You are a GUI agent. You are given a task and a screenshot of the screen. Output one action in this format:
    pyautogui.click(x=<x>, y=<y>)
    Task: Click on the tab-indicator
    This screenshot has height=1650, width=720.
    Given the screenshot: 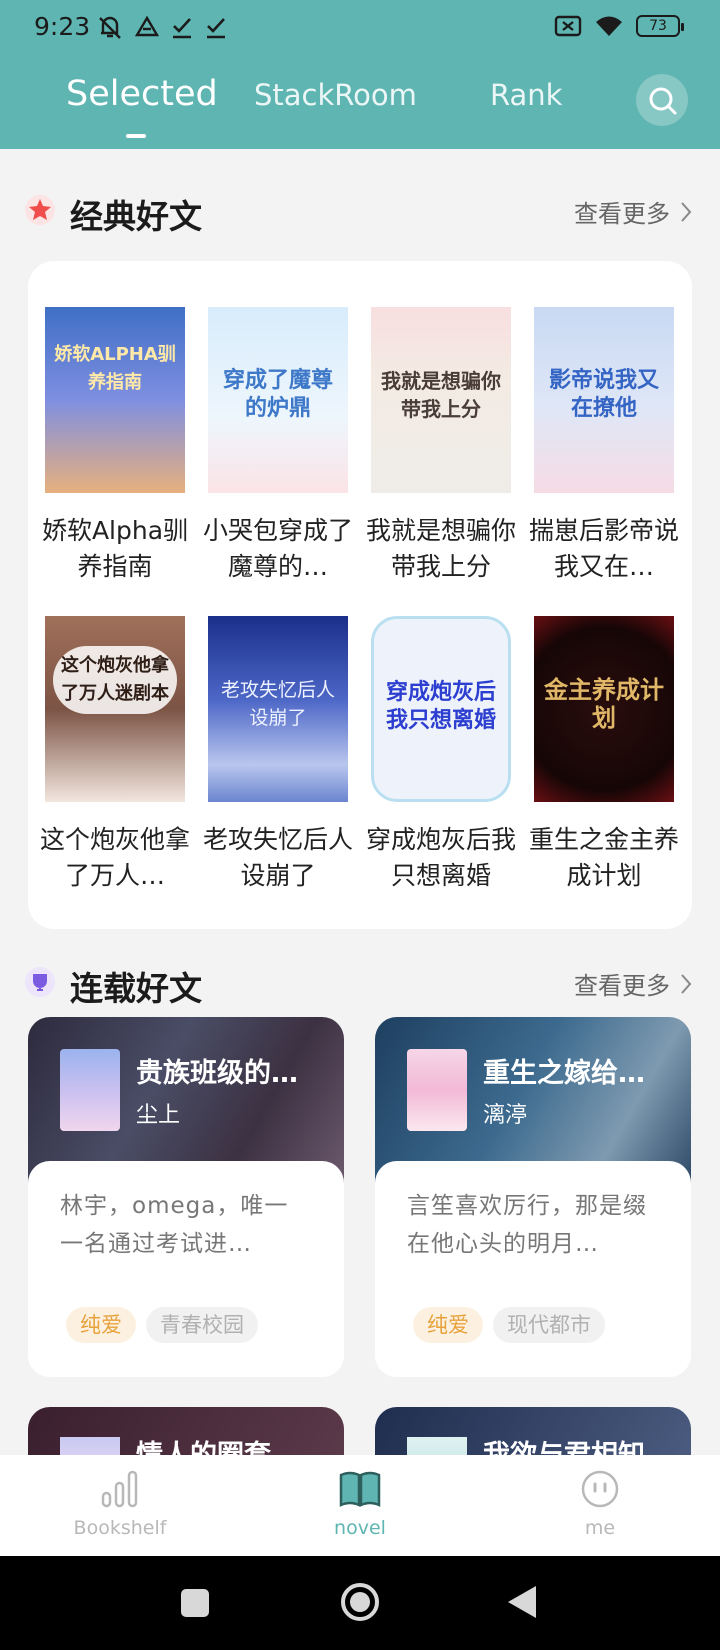 What is the action you would take?
    pyautogui.click(x=136, y=136)
    